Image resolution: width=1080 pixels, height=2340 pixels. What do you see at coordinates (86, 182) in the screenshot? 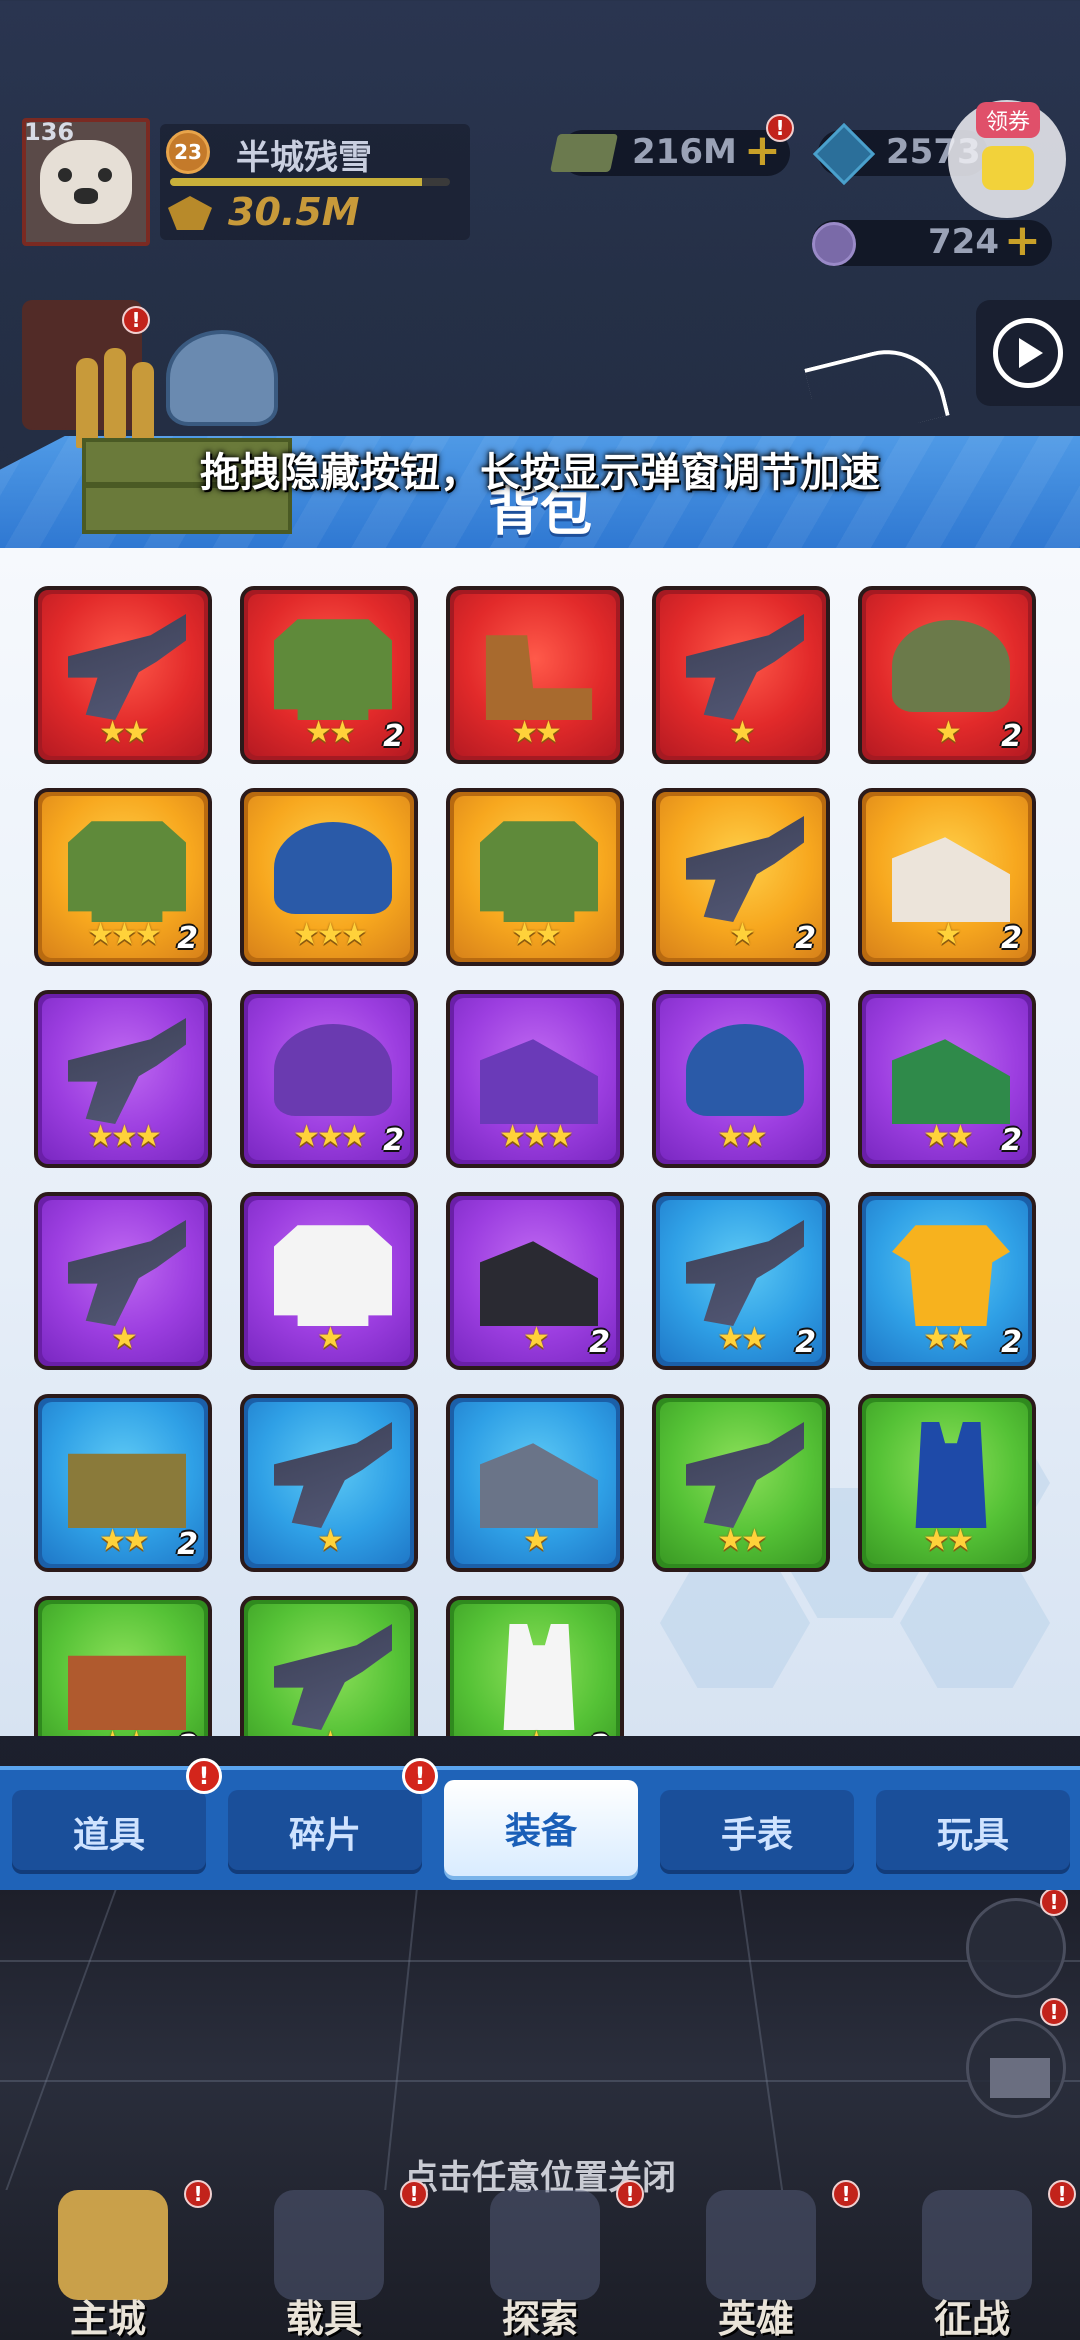
I see `dog-portrait-icon` at bounding box center [86, 182].